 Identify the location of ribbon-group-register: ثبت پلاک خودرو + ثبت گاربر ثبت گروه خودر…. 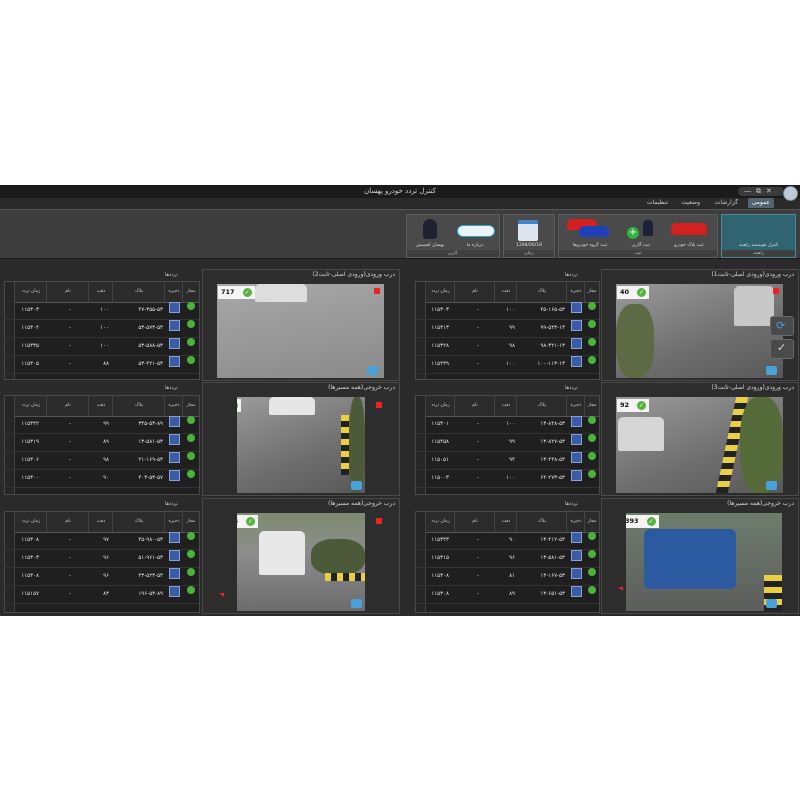
(638, 236).